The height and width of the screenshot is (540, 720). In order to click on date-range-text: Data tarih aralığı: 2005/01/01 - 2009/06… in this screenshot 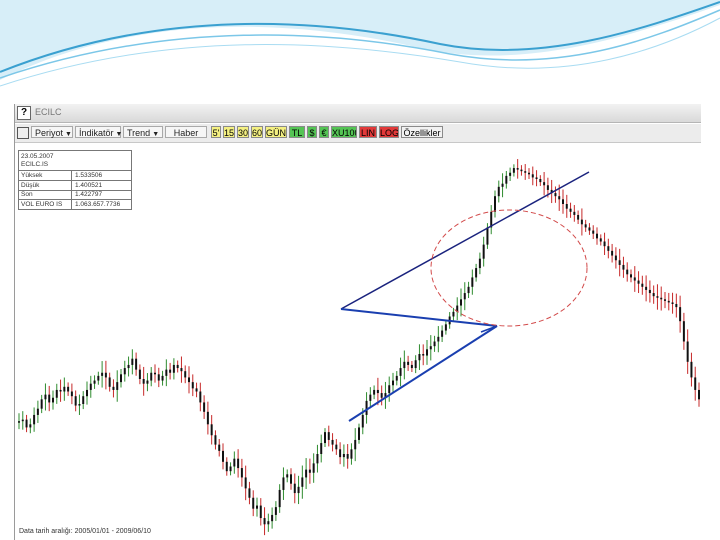, I will do `click(85, 531)`.